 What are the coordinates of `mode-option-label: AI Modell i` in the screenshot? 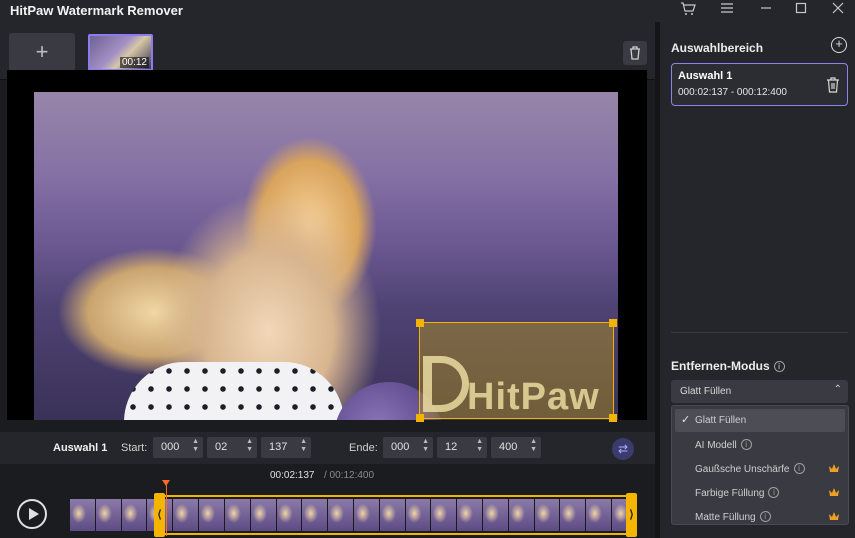 It's located at (723, 445).